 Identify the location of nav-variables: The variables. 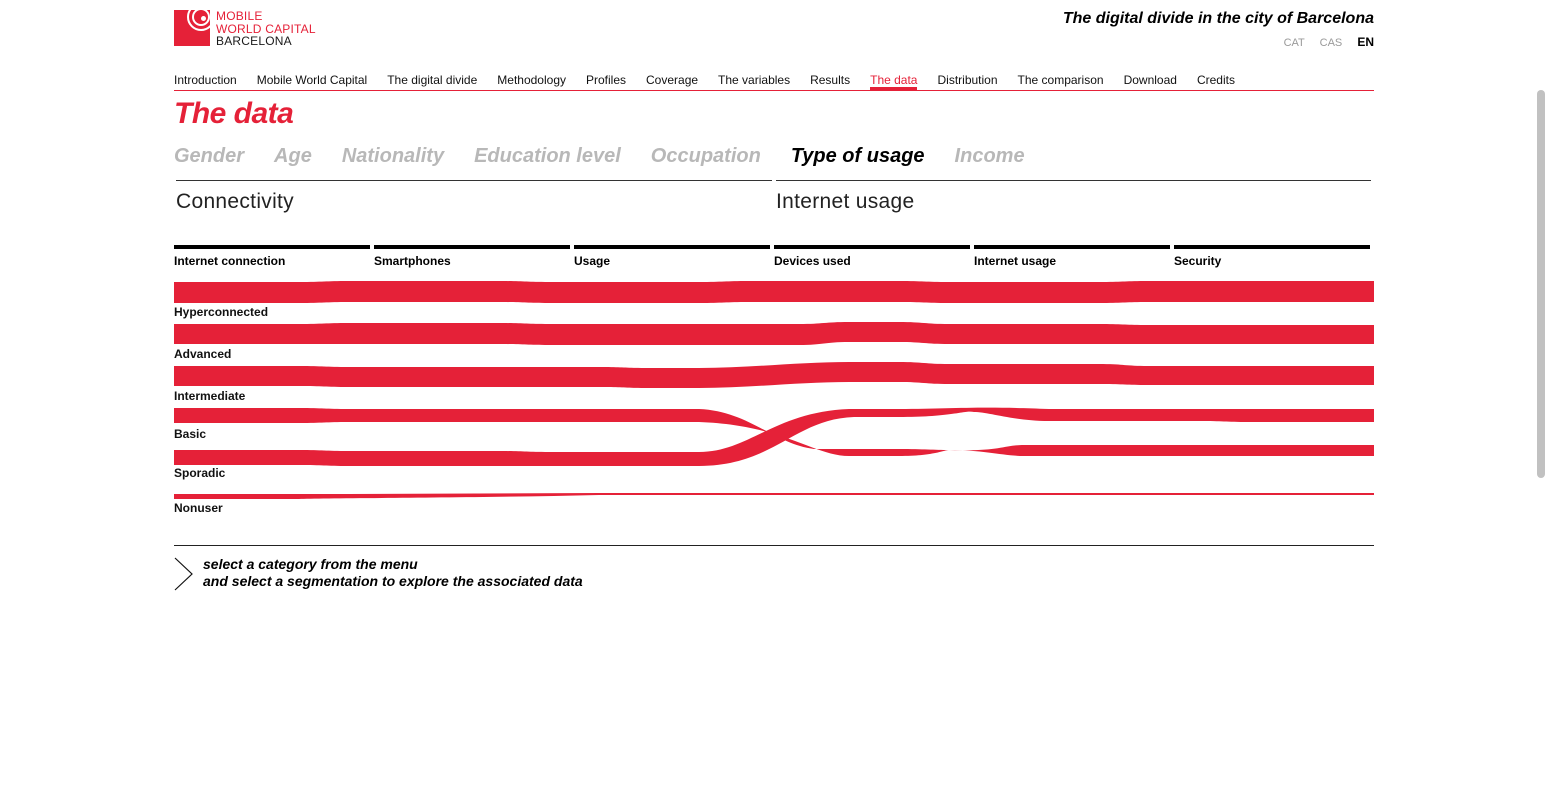
(754, 81).